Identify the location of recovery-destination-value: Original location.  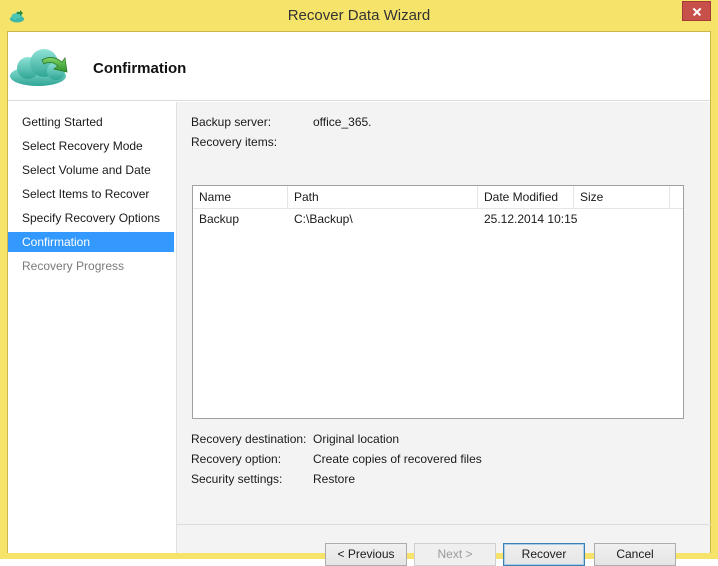
(356, 439).